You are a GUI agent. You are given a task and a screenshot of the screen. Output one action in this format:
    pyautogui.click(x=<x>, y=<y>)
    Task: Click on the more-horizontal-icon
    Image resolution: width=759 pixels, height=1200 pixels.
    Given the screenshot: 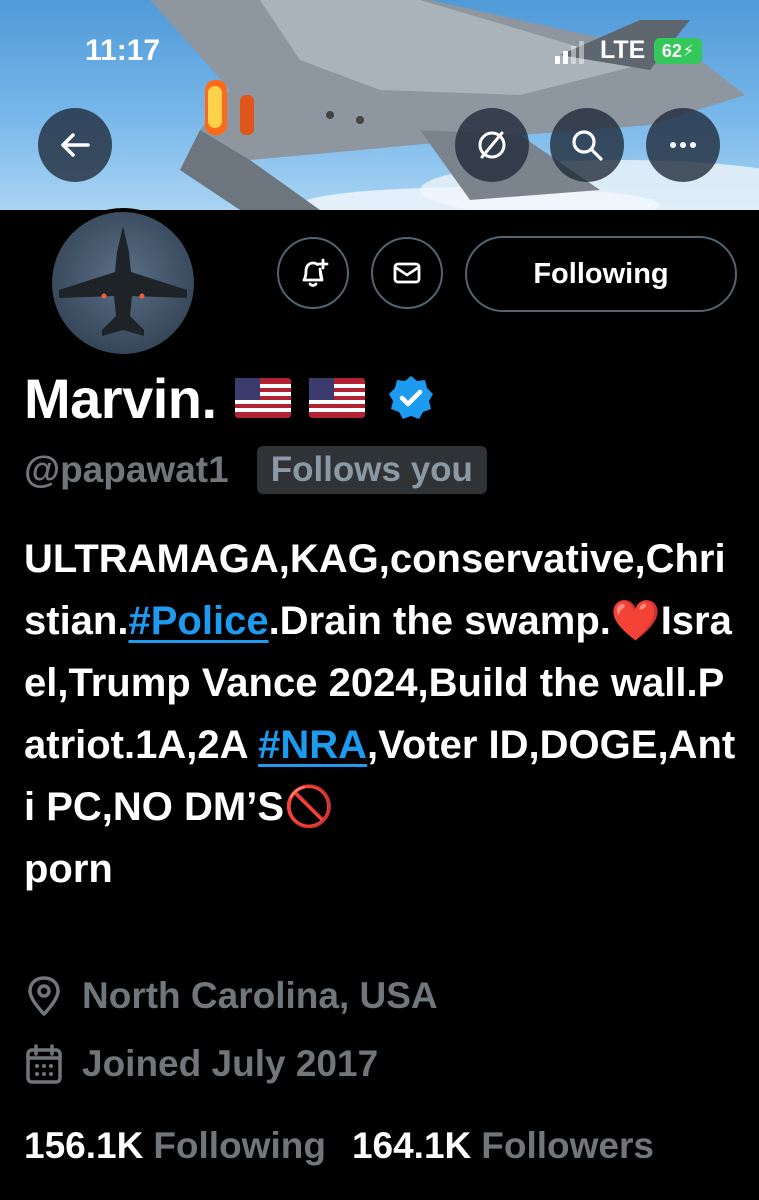 What is the action you would take?
    pyautogui.click(x=683, y=145)
    